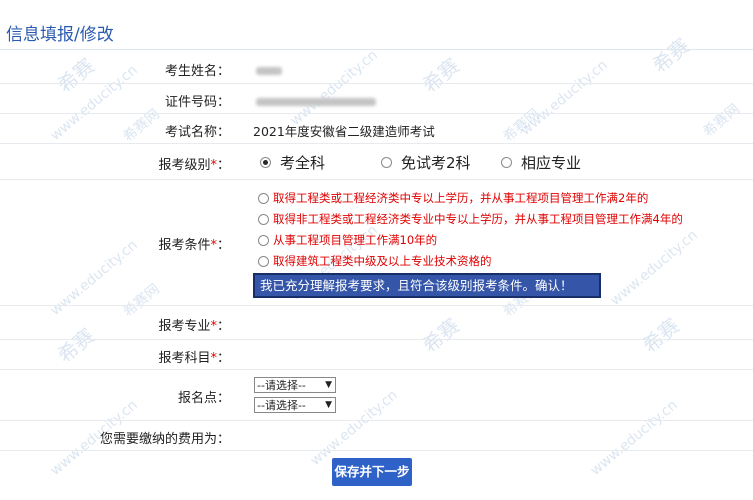 The image size is (753, 500). Describe the element at coordinates (263, 240) in the screenshot. I see `condition-3-radio` at that location.